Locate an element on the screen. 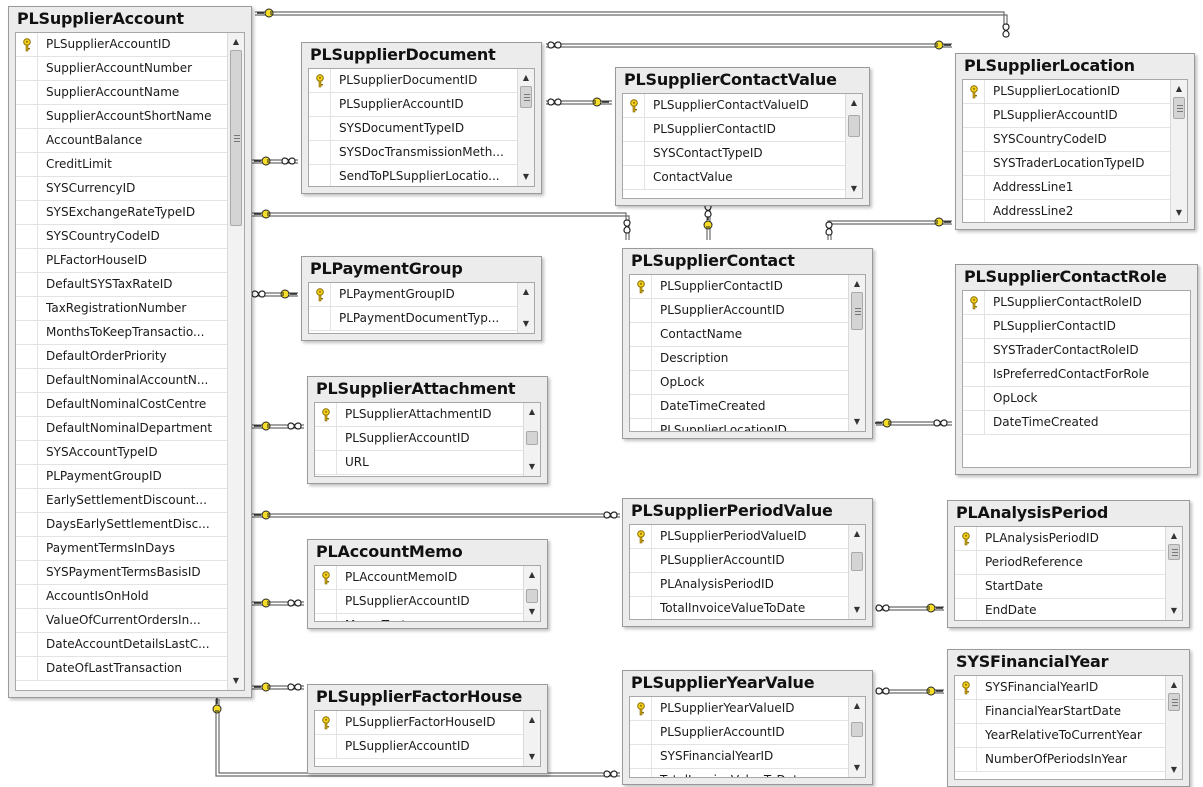 Image resolution: width=1203 pixels, height=787 pixels. column-row: SYSCountryCodeID is located at coordinates (121, 237).